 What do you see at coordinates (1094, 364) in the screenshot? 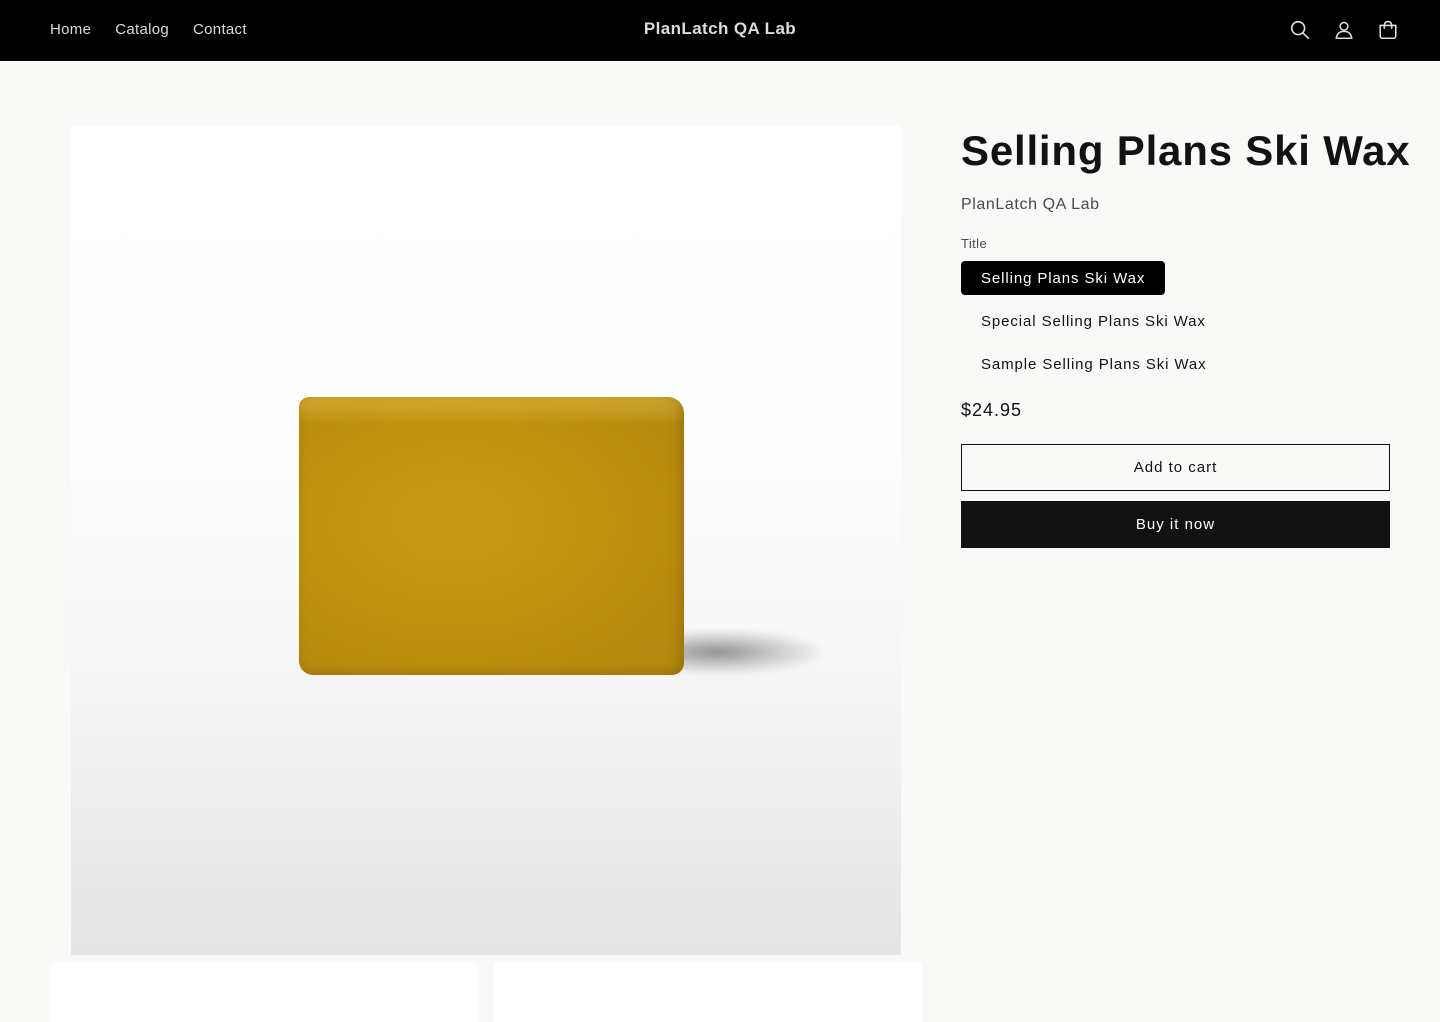
I see `variant-option-sample-selling-plans-ski-wax: Sample Selling Plans Ski Wax` at bounding box center [1094, 364].